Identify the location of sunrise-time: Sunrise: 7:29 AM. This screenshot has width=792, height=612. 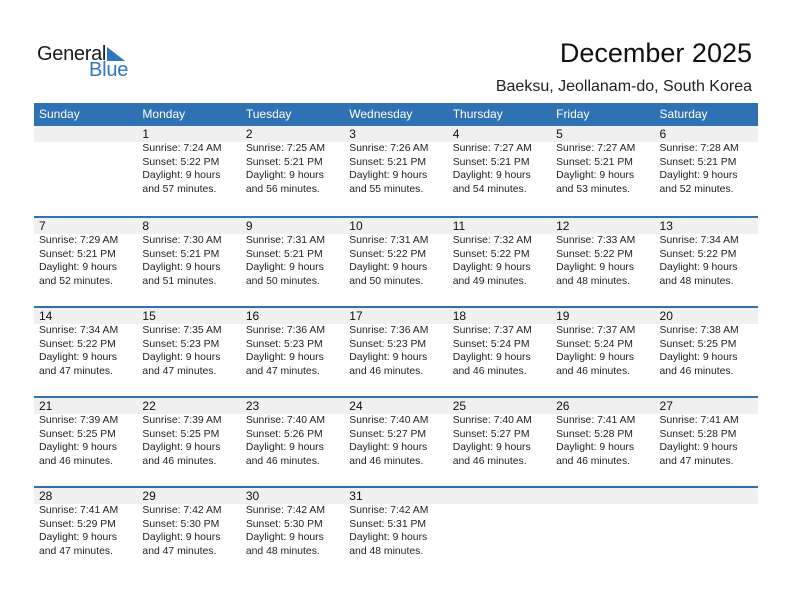
(79, 240).